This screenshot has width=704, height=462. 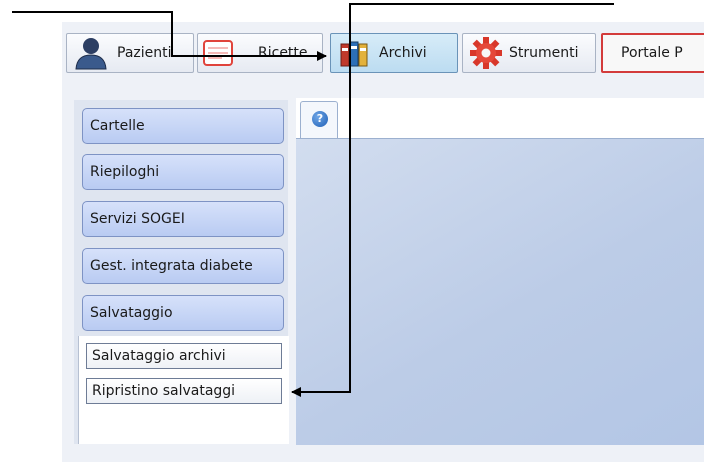 I want to click on submenu-item-label: Ripristino salvataggi, so click(x=164, y=391).